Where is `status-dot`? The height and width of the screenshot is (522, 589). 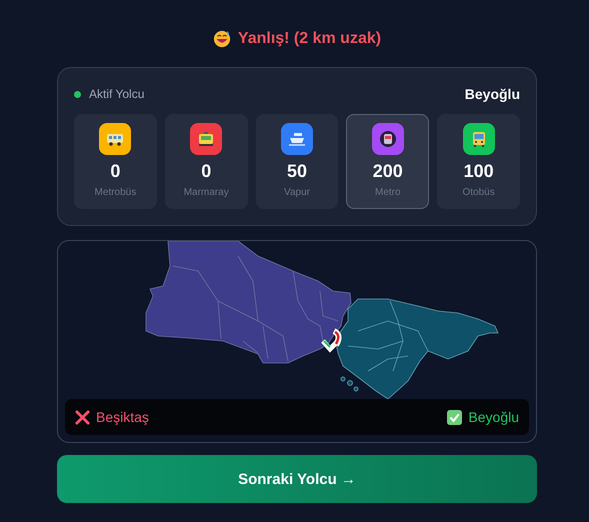 status-dot is located at coordinates (77, 94).